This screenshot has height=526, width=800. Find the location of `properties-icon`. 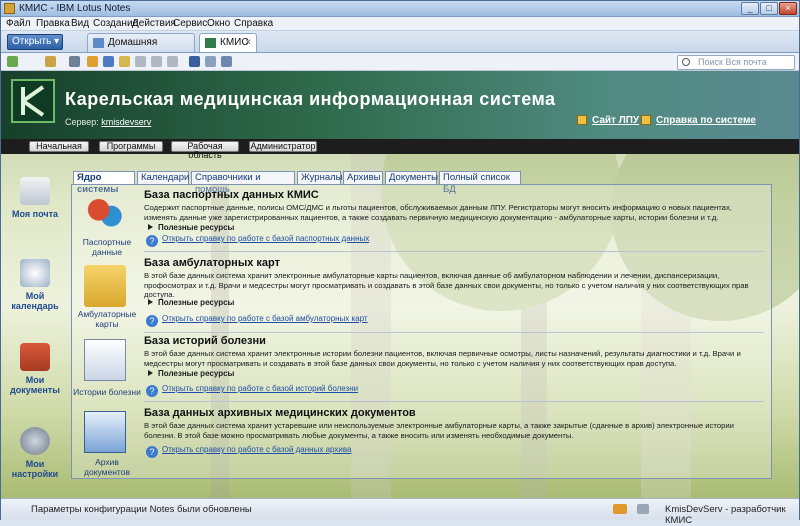

properties-icon is located at coordinates (226, 61).